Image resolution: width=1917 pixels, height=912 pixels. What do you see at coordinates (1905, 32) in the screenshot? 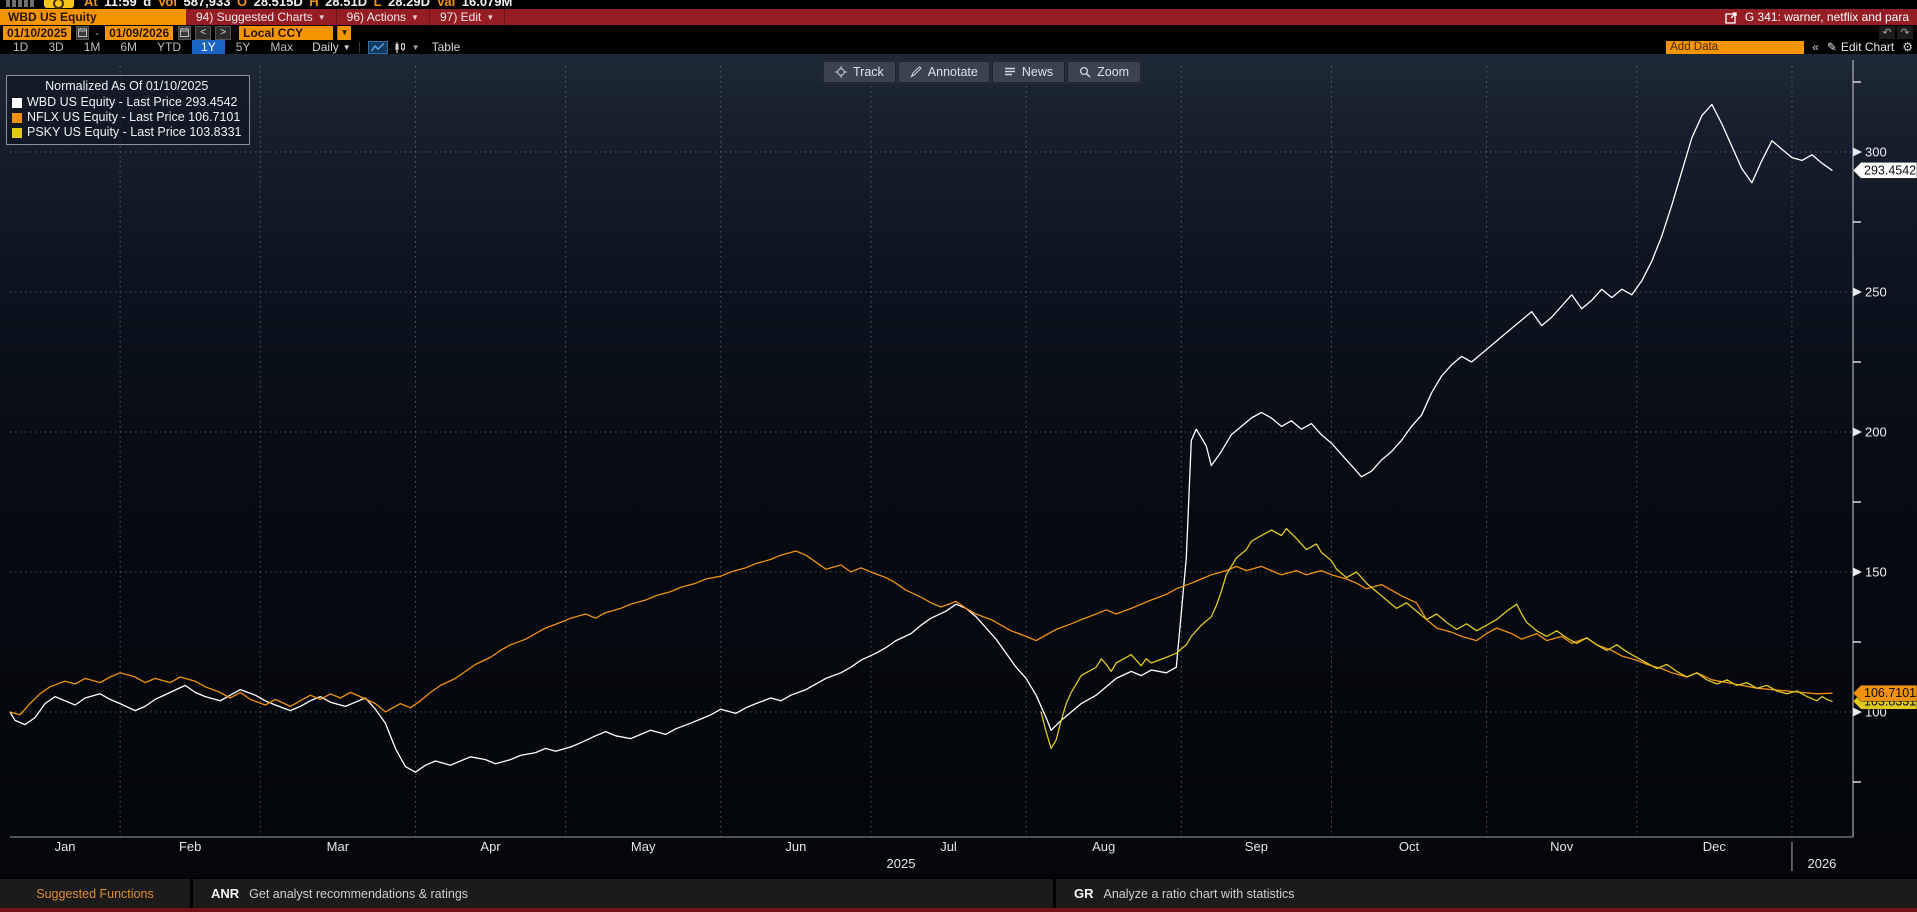
I see `redo-icon: ↷` at bounding box center [1905, 32].